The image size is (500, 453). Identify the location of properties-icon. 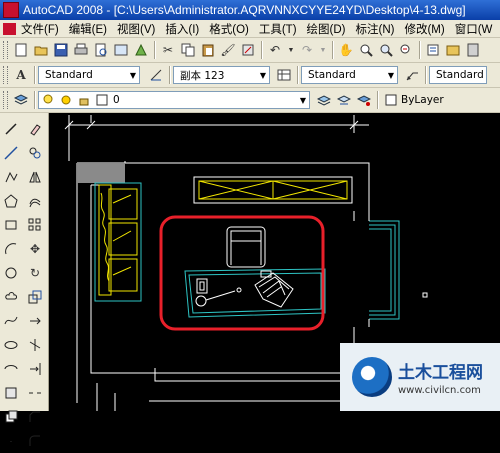
(433, 50).